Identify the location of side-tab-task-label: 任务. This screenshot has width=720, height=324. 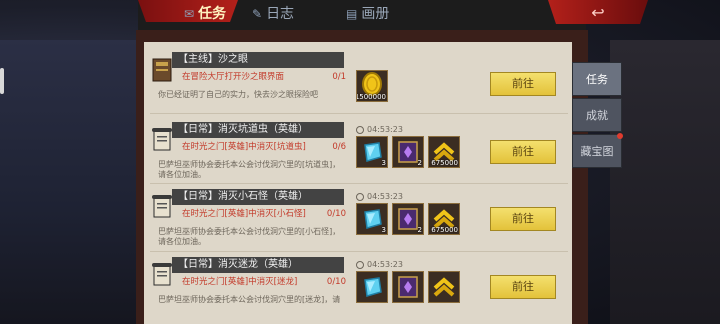
(597, 79).